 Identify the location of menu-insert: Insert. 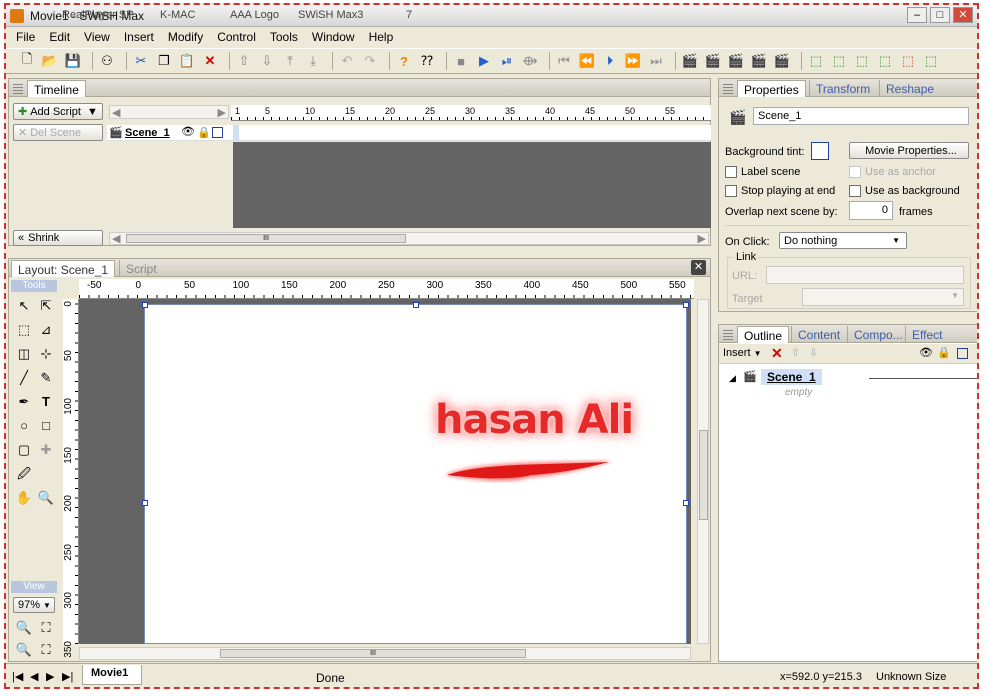
(139, 37).